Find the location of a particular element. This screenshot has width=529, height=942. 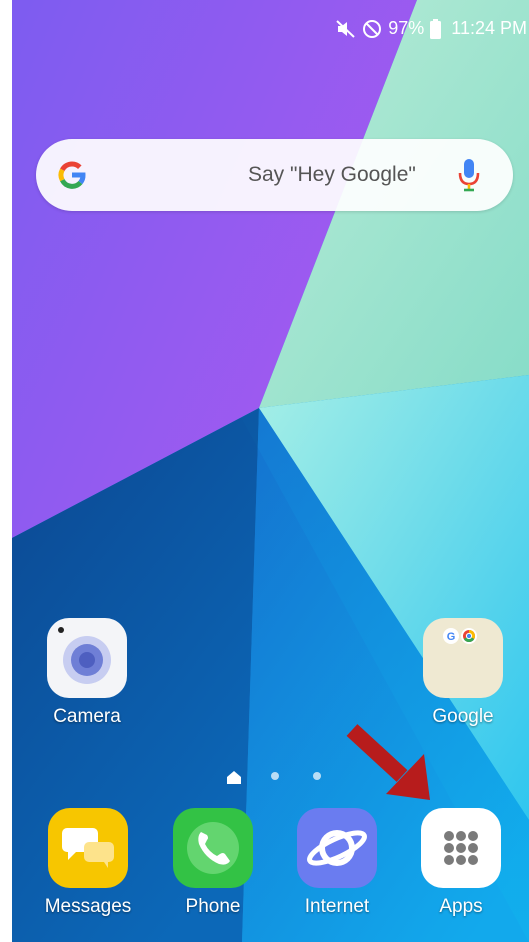

app-label: Apps is located at coordinates (461, 906).